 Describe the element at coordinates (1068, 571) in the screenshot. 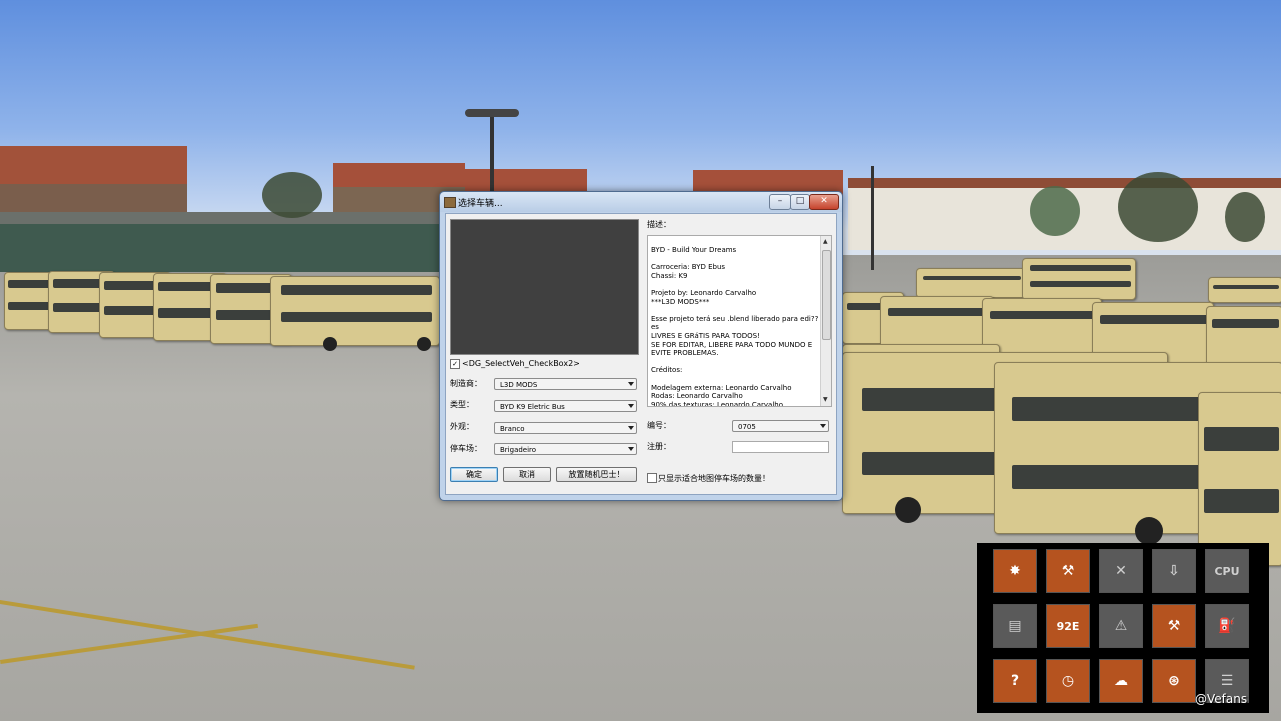

I see `bus-repair-icon: ⚒` at that location.